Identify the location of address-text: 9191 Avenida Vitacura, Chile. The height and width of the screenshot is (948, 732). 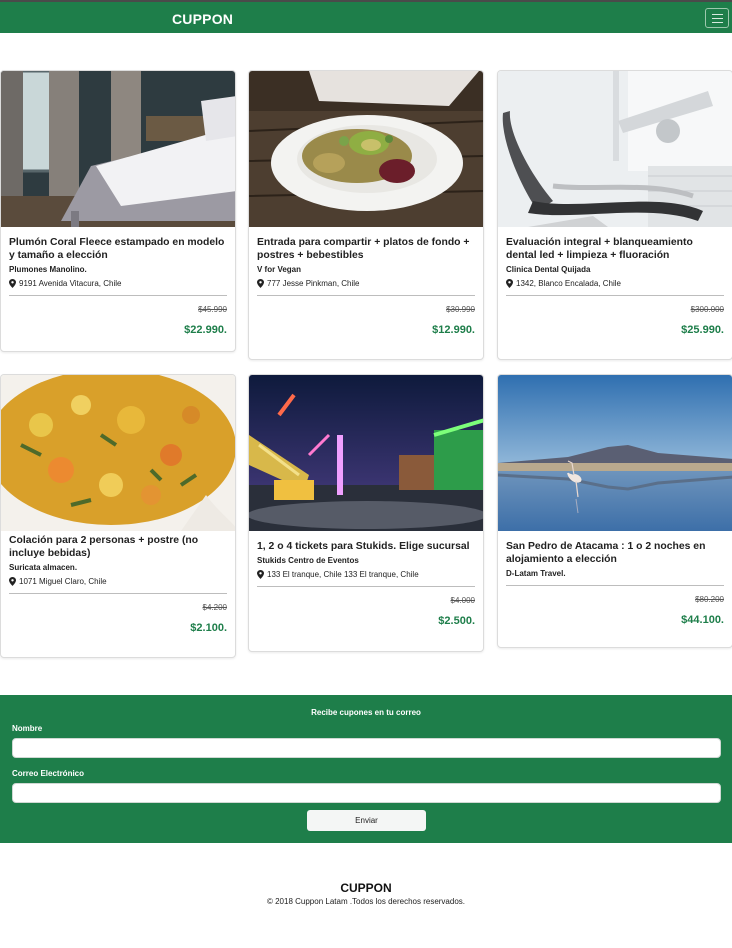
(70, 283).